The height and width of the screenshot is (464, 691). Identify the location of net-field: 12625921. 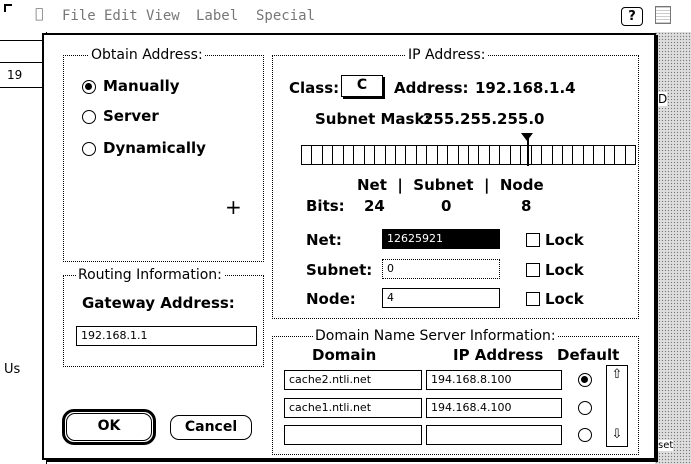
(441, 239).